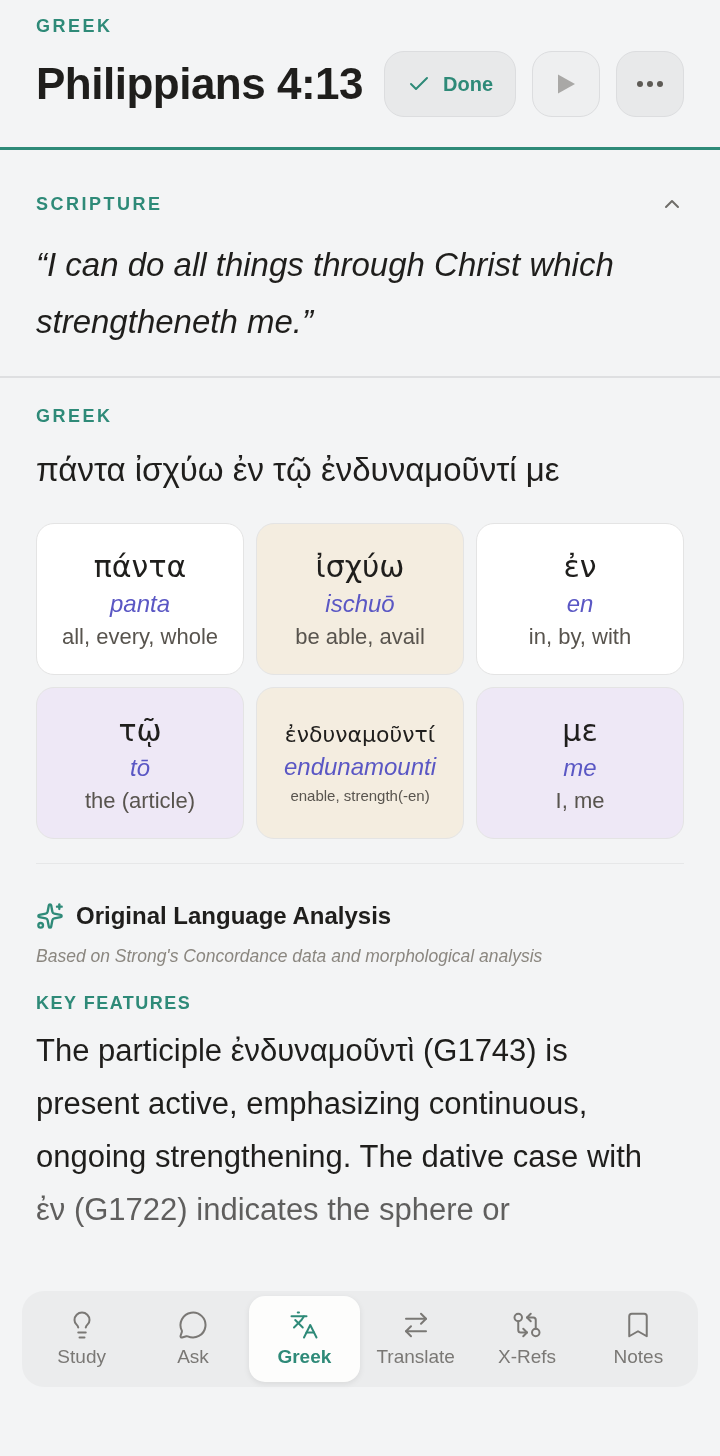 The height and width of the screenshot is (1456, 720). I want to click on verse-title: Philippians 4:13, so click(200, 84).